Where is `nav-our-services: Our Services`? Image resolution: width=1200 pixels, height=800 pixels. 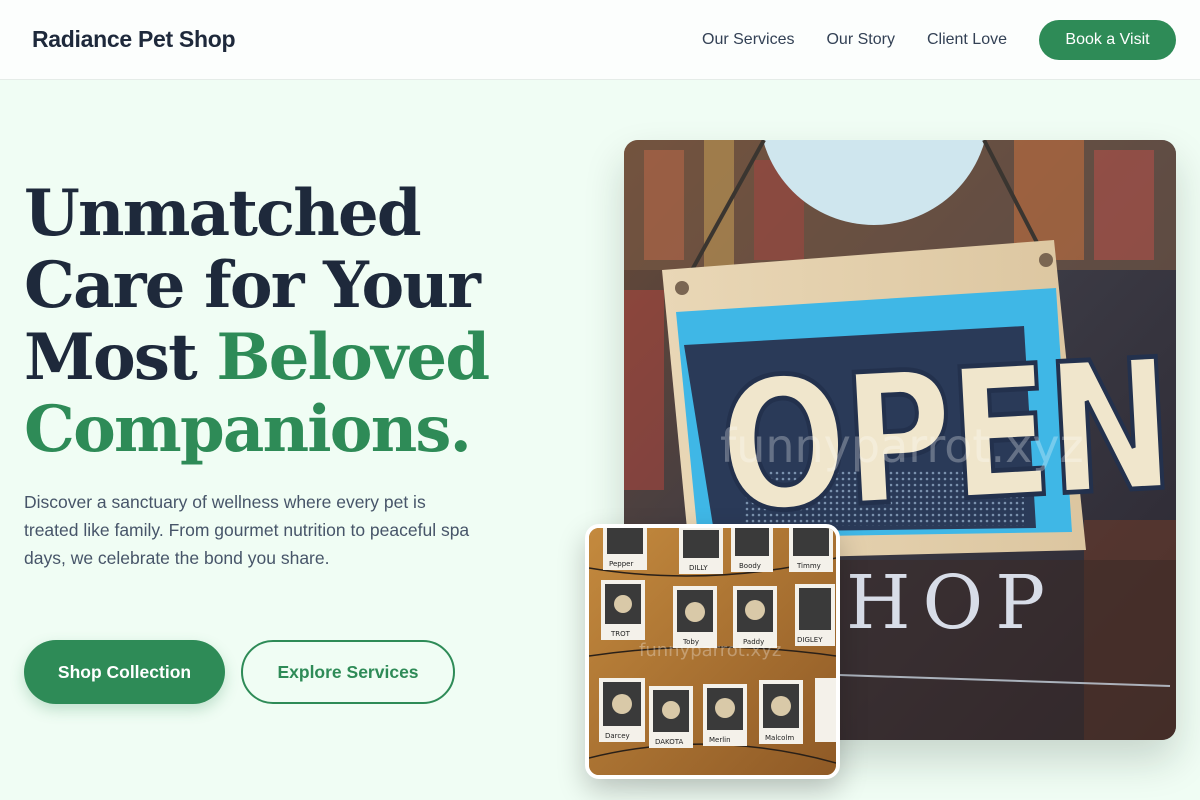 nav-our-services: Our Services is located at coordinates (748, 40).